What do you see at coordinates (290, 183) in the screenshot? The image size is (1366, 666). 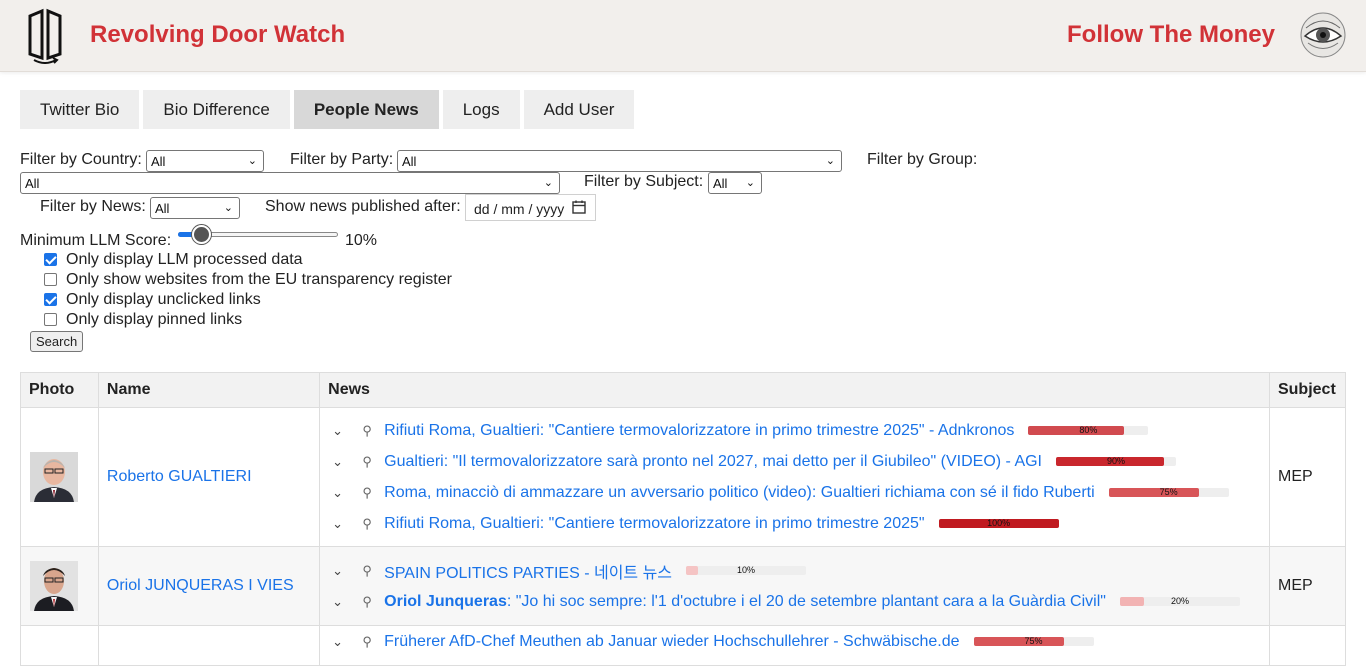 I see `group-filter-select: All ⌄` at bounding box center [290, 183].